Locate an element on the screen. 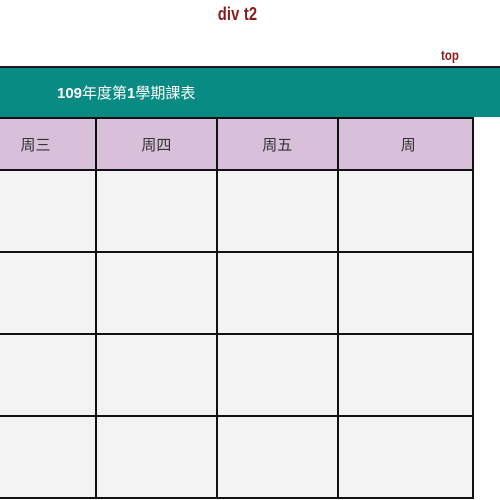 Image resolution: width=500 pixels, height=500 pixels. day-header-wed: 周三 is located at coordinates (48, 144).